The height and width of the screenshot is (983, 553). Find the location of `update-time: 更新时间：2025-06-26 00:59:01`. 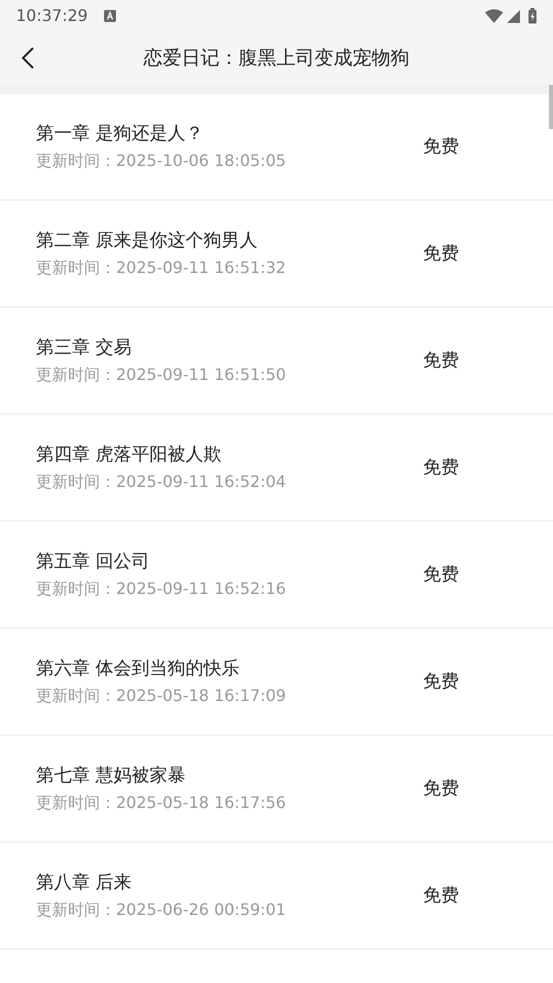

update-time: 更新时间：2025-06-26 00:59:01 is located at coordinates (161, 909).